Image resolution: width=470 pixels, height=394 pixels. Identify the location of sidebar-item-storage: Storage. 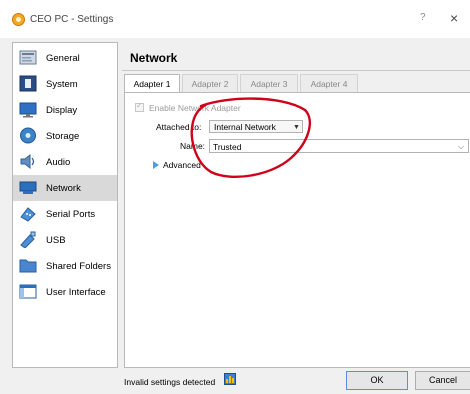
(65, 136).